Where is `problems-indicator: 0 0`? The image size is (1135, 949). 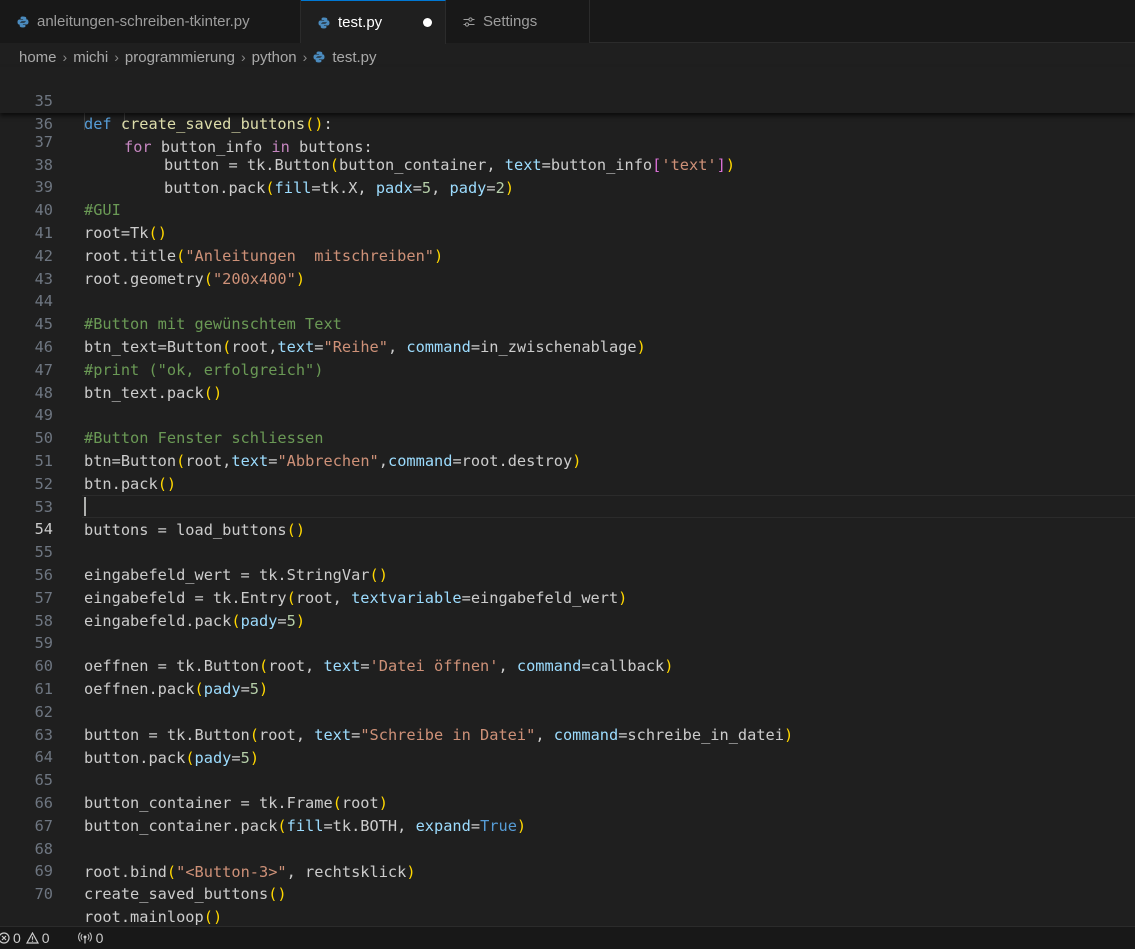 problems-indicator: 0 0 is located at coordinates (25, 938).